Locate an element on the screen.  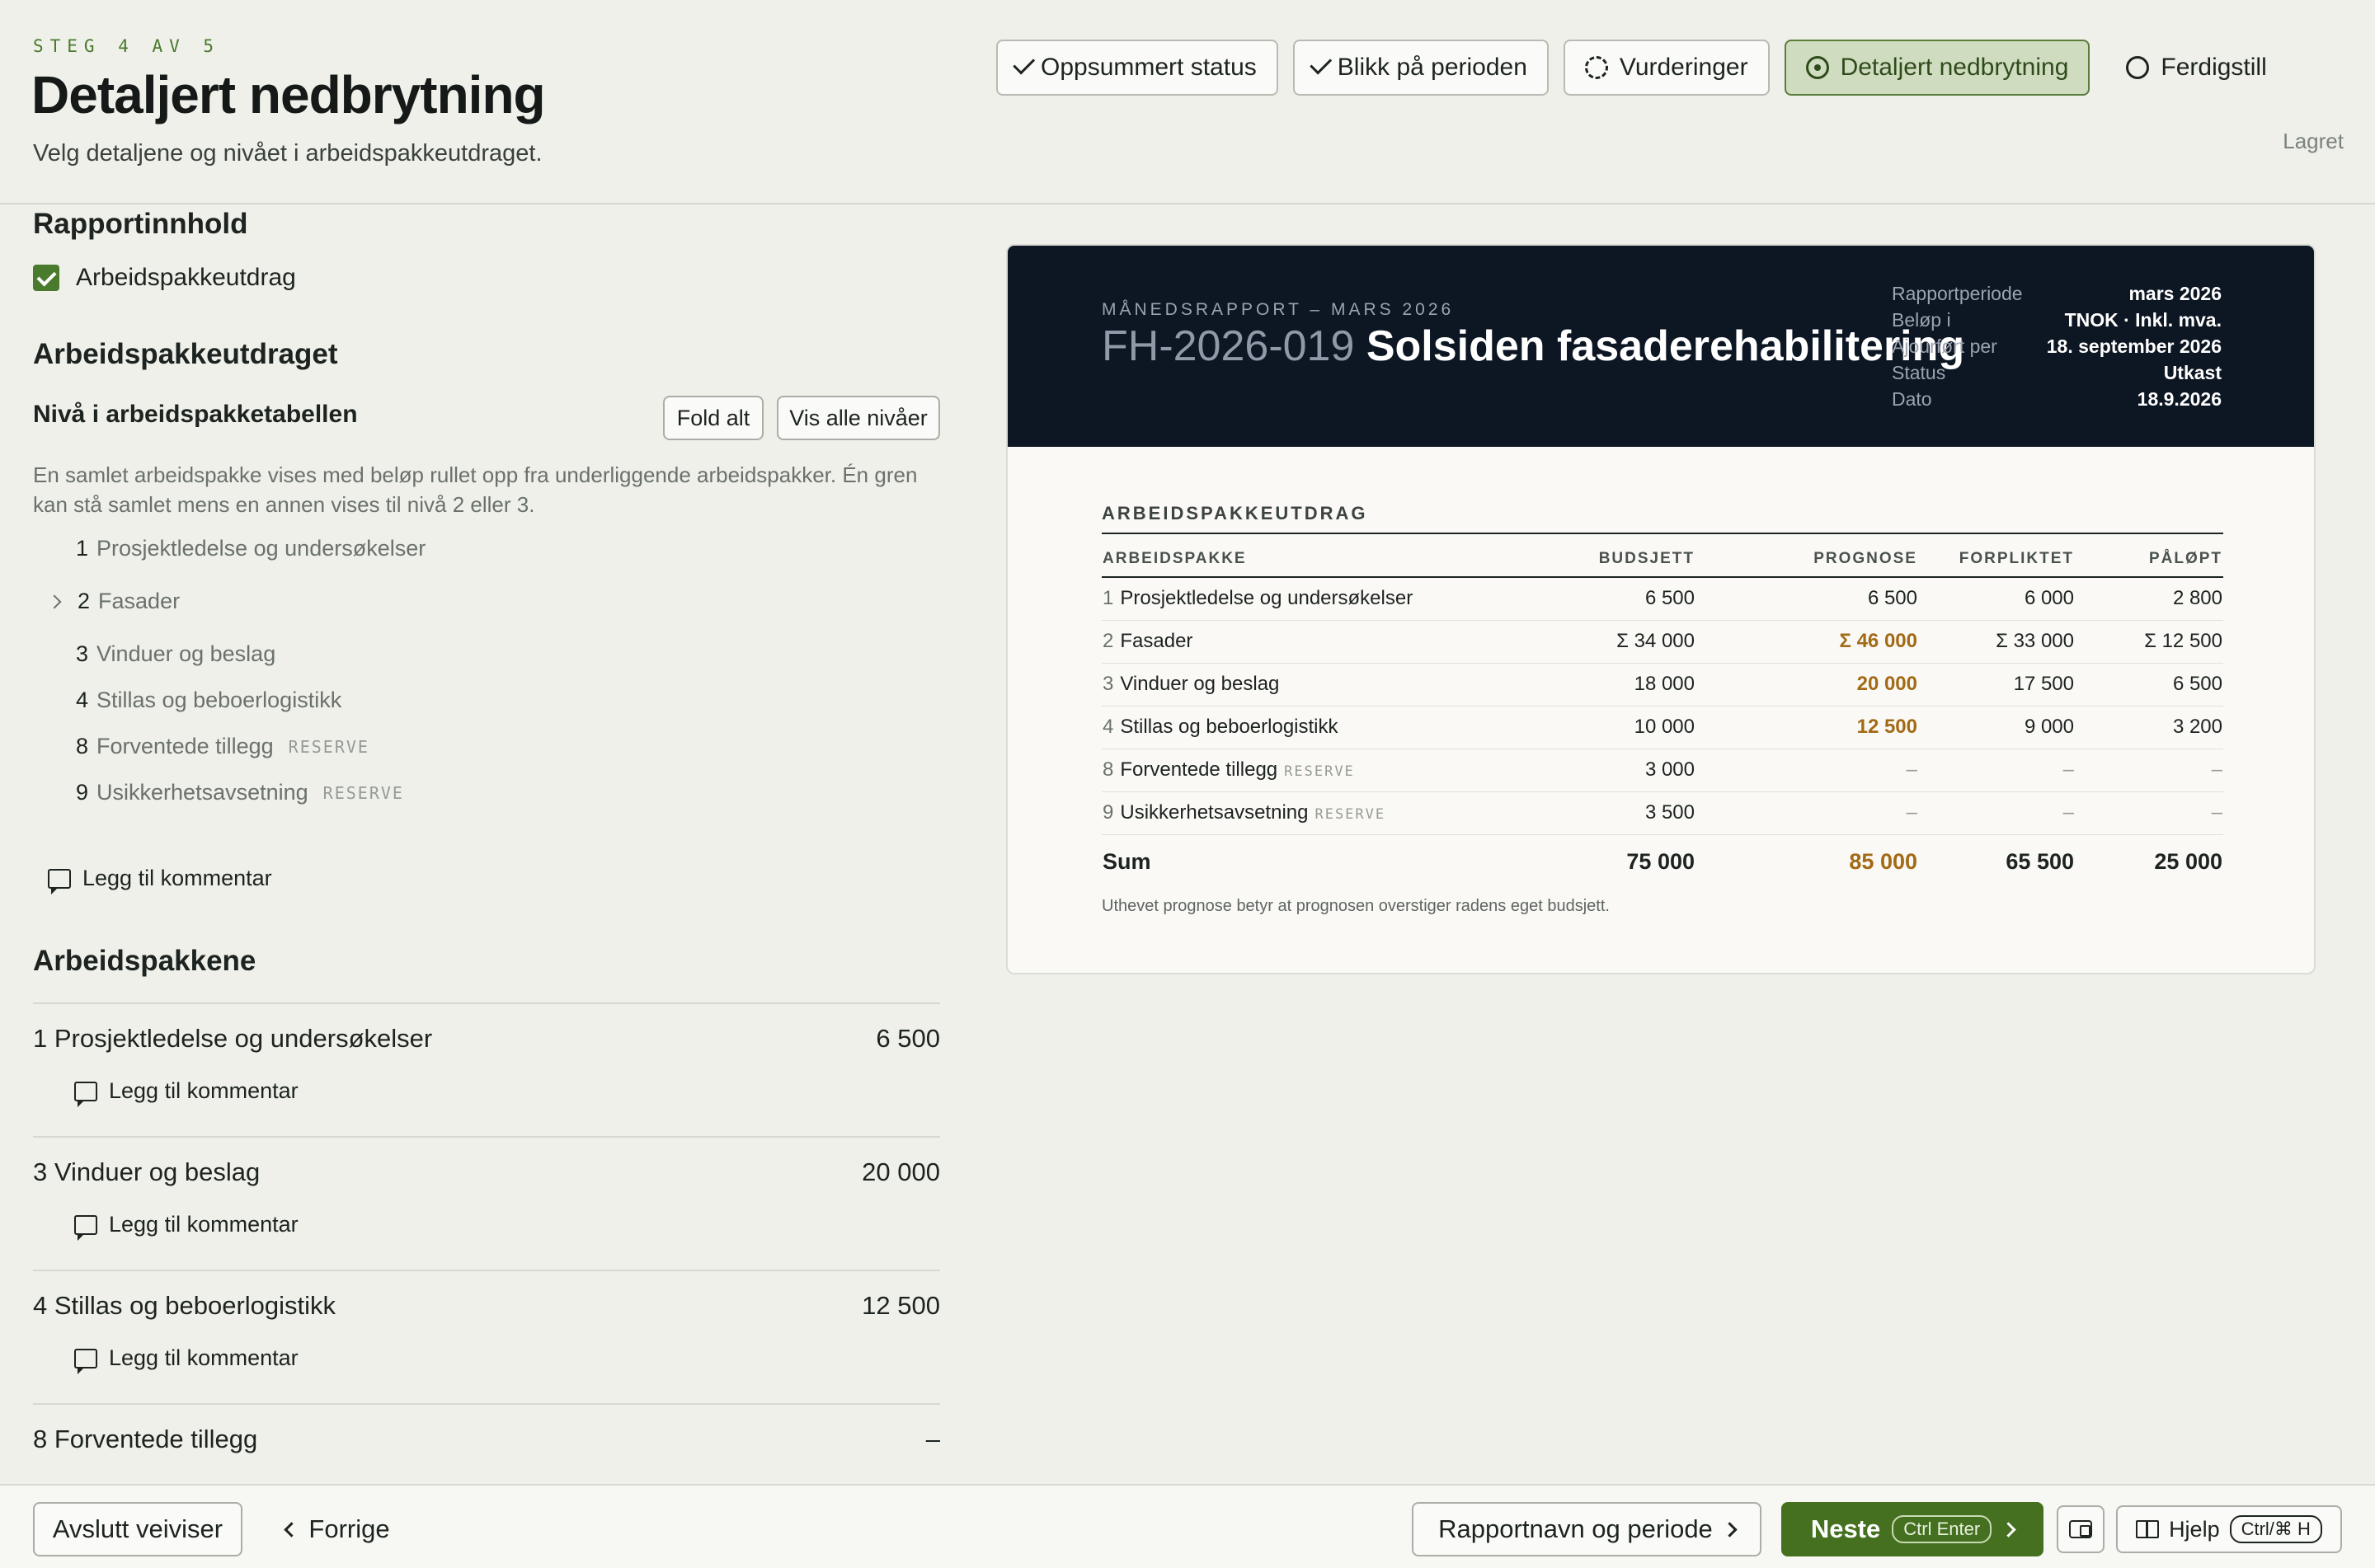
meta-value: 18.9.2026 is located at coordinates (2180, 399).